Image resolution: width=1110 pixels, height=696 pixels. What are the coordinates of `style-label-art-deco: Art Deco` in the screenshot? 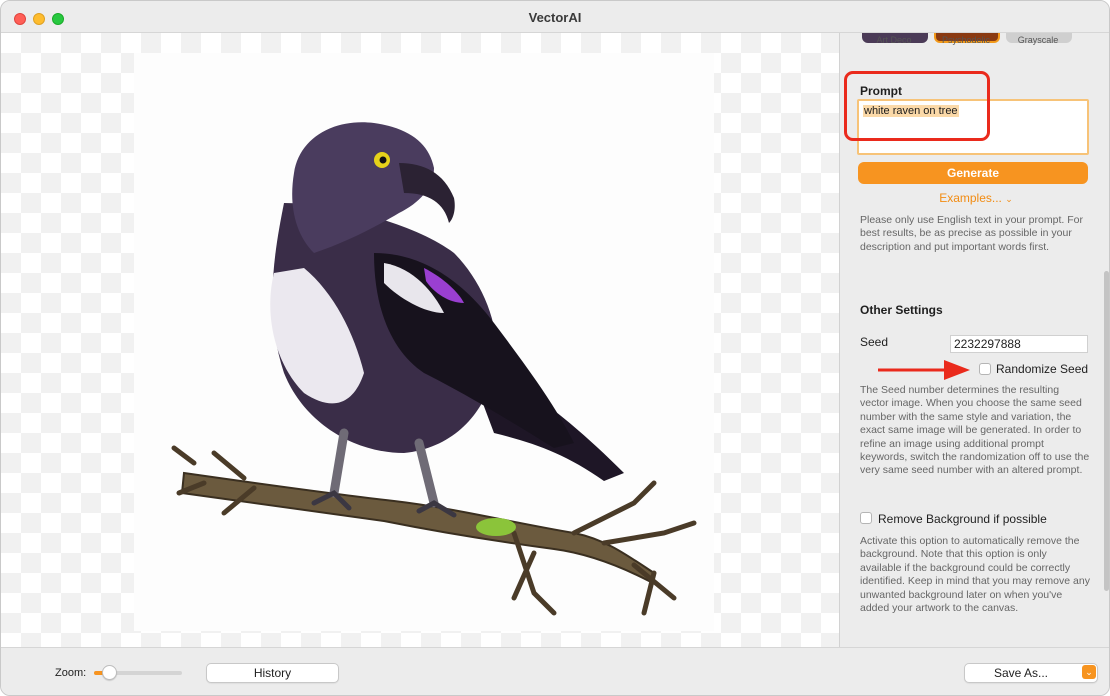 It's located at (894, 40).